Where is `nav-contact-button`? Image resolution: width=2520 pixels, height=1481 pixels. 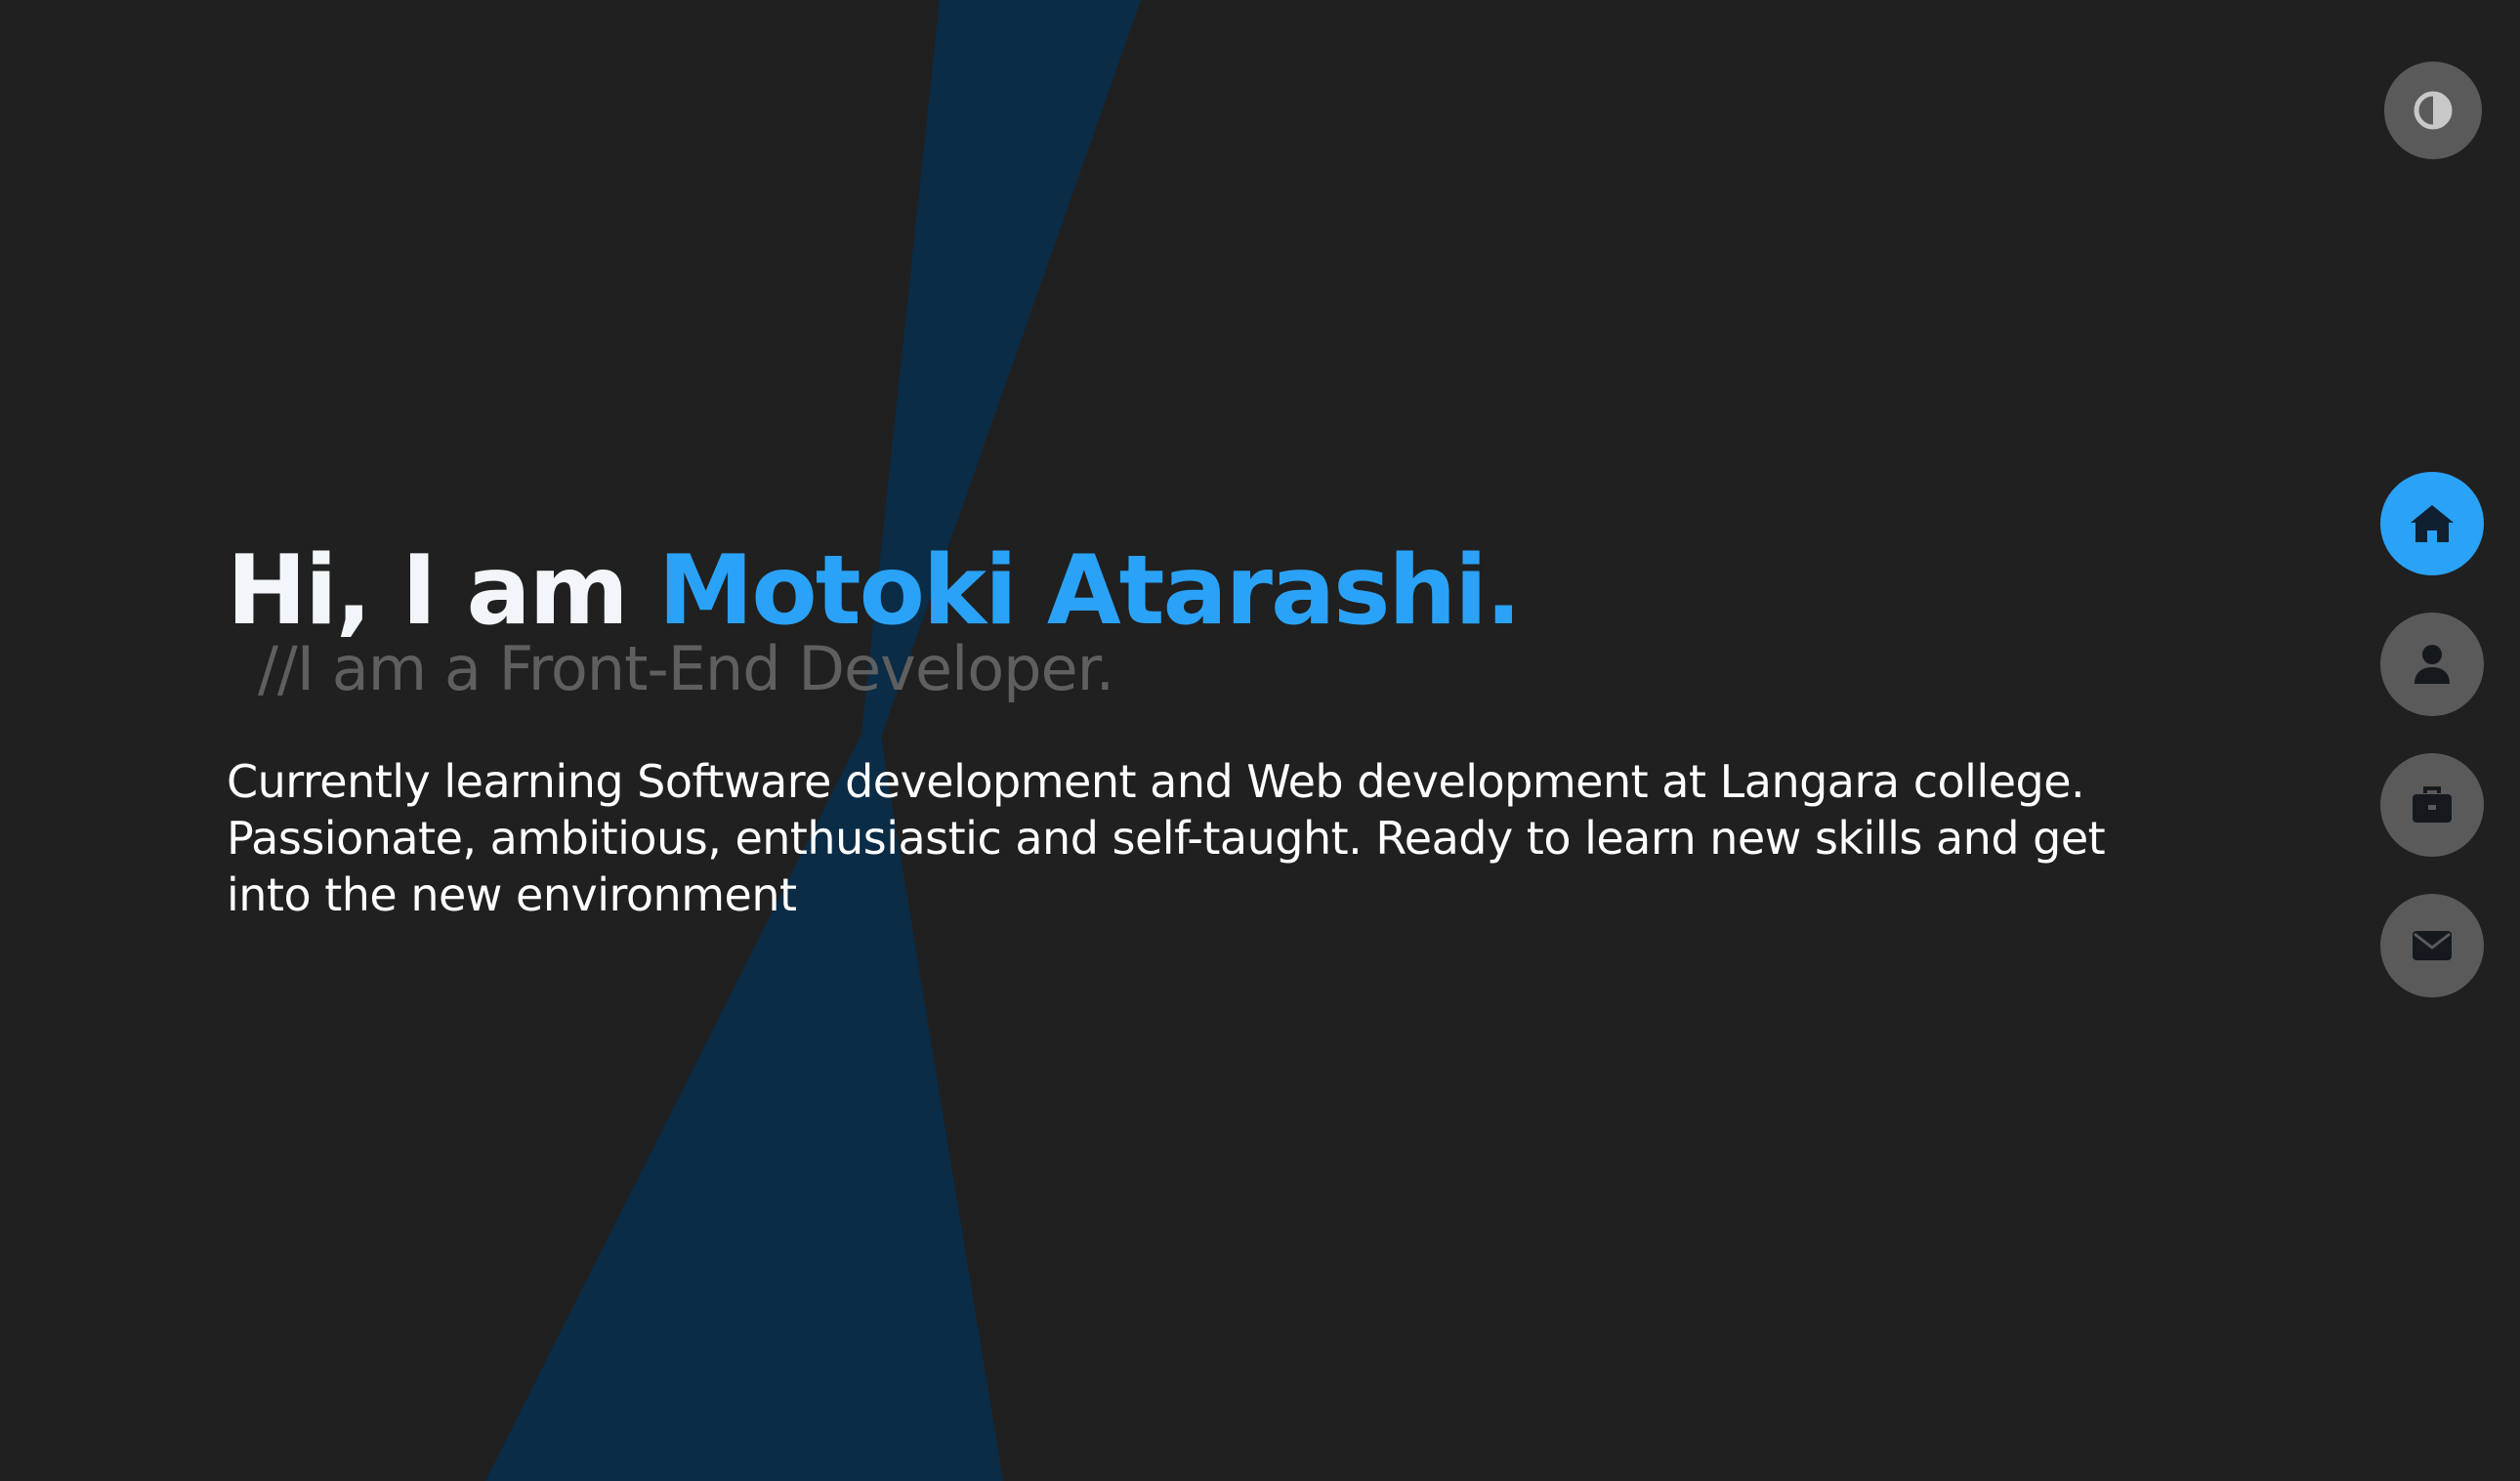
nav-contact-button is located at coordinates (2432, 945).